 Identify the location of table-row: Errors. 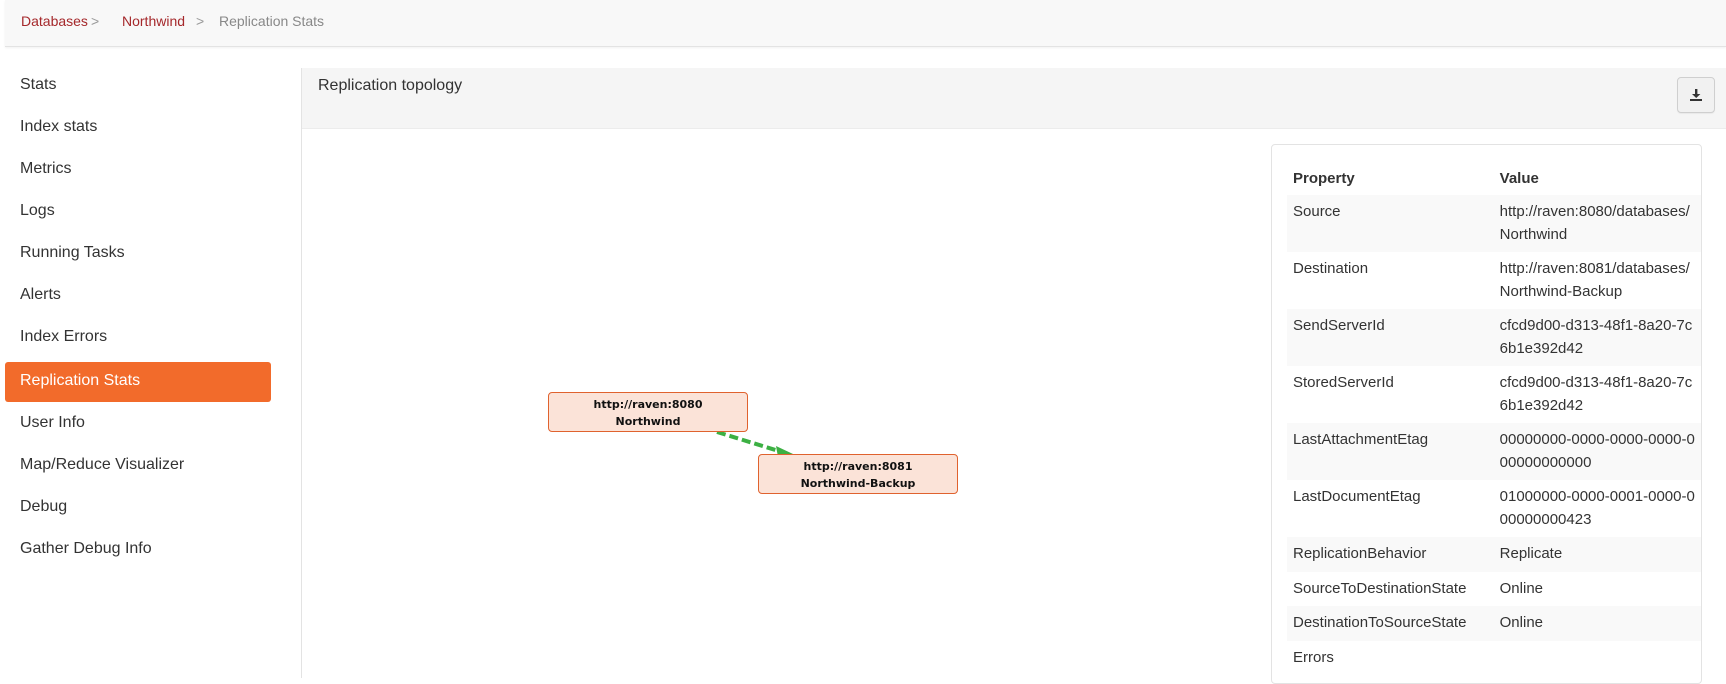
(1494, 658).